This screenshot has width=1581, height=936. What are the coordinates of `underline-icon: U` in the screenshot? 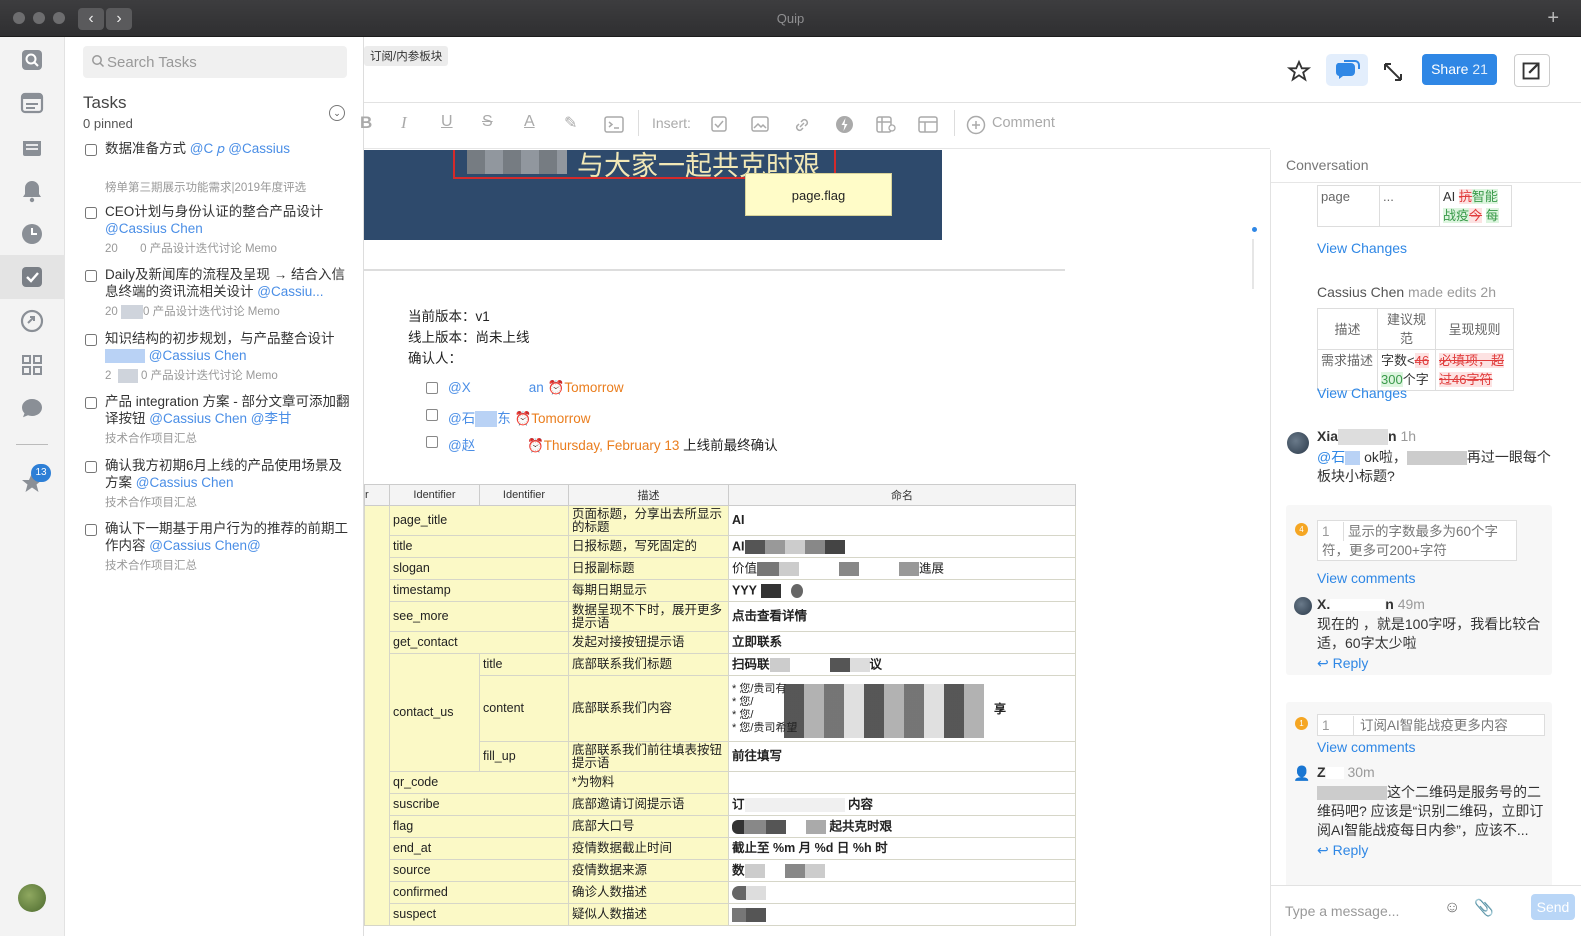 It's located at (447, 125).